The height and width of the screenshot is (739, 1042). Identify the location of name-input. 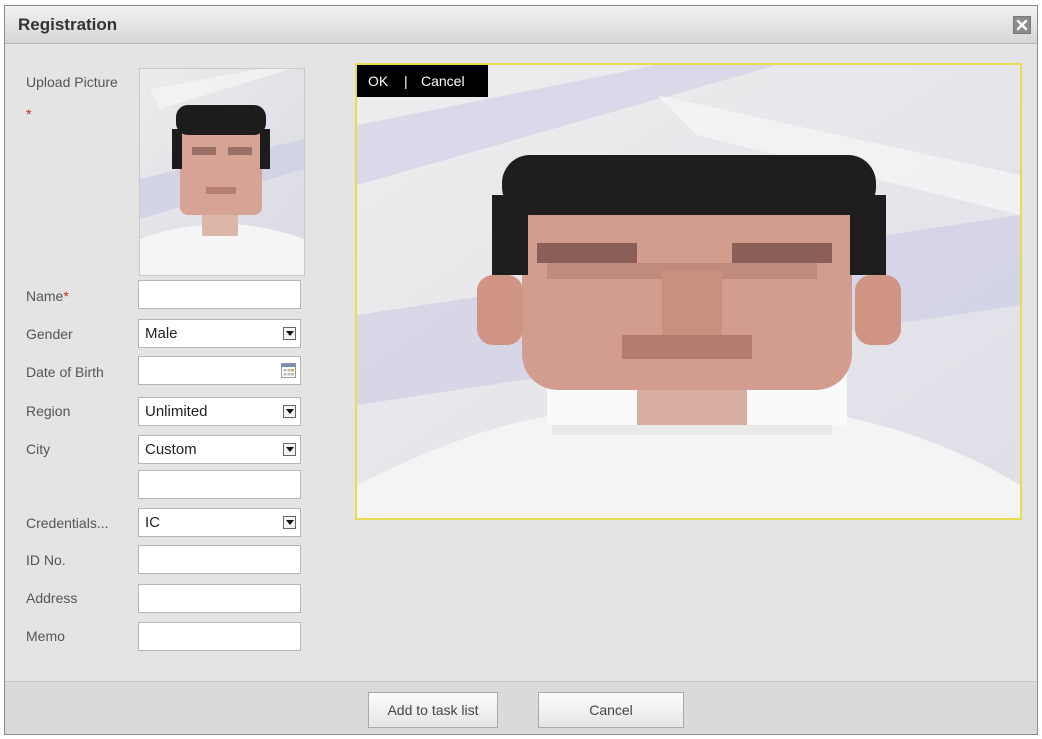
(219, 294).